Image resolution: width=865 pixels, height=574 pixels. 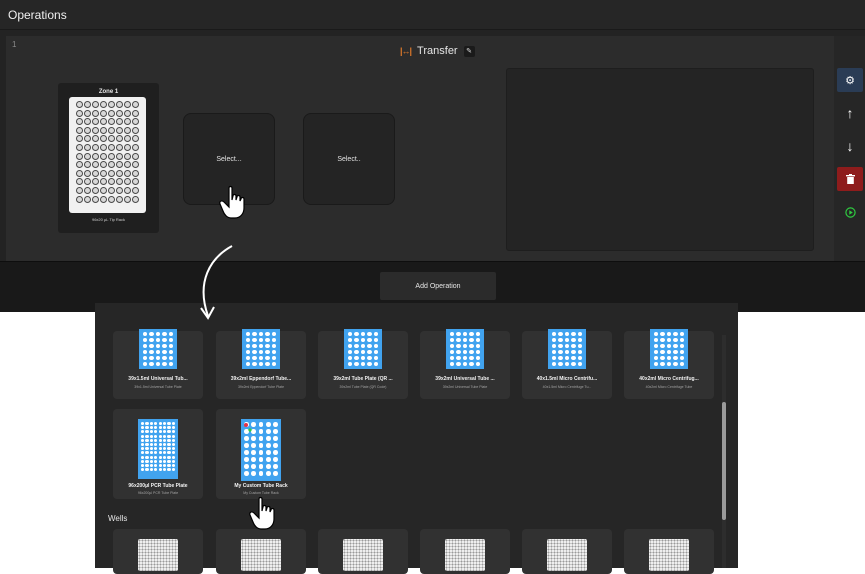 I want to click on labware-card-custom-rack: My Custom Tube Rack My Custom Tube Rack, so click(x=261, y=454).